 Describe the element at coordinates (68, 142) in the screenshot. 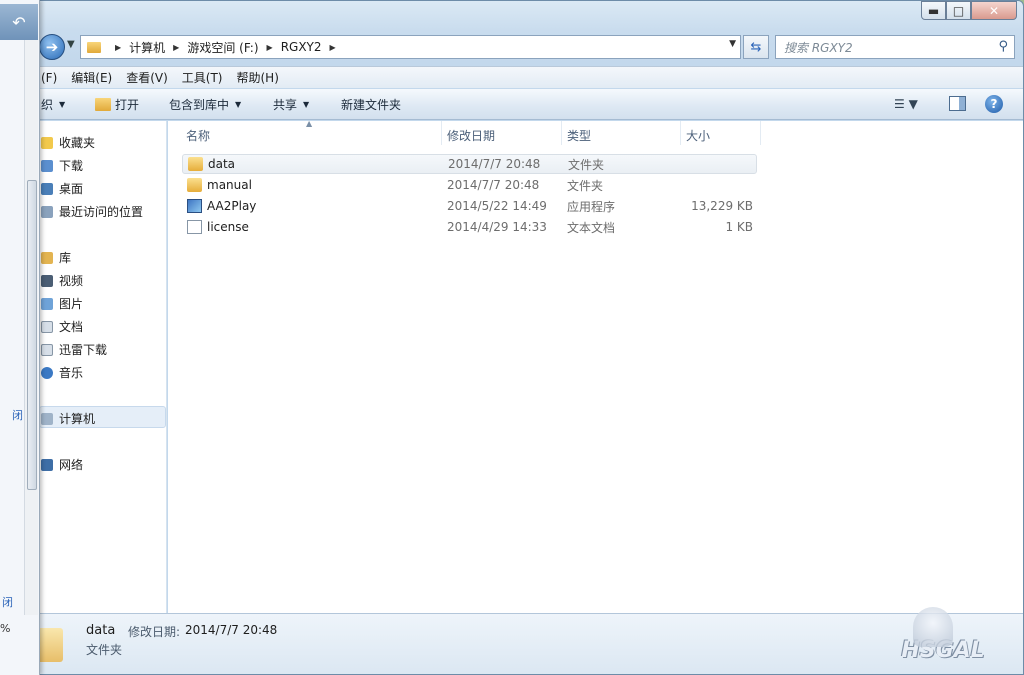

I see `nav-favorites: 收藏夹` at that location.